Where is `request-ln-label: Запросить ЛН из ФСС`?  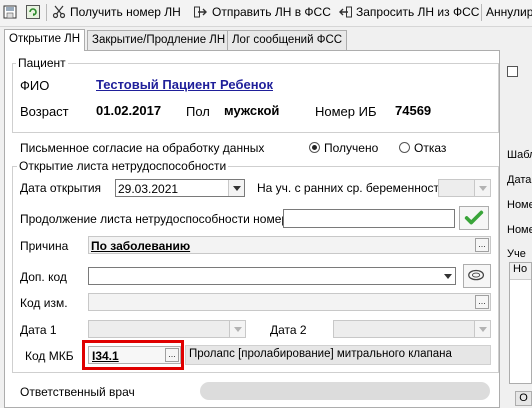
request-ln-label: Запросить ЛН из ФСС is located at coordinates (418, 12).